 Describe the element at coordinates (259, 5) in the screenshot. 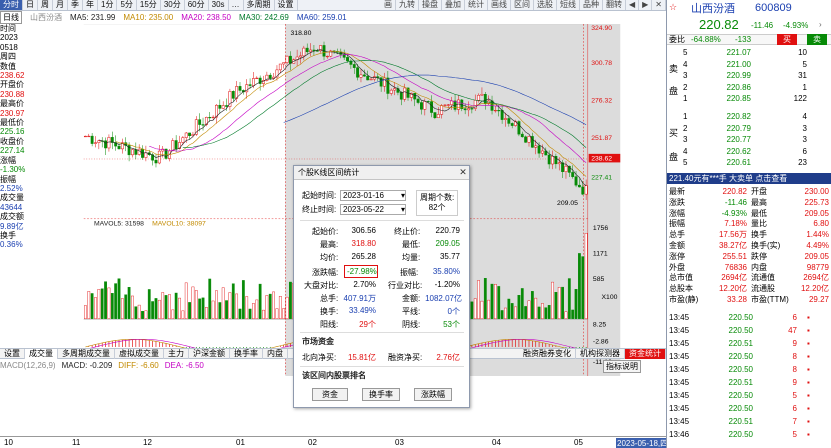

I see `tab-multi-period: 多周期` at that location.